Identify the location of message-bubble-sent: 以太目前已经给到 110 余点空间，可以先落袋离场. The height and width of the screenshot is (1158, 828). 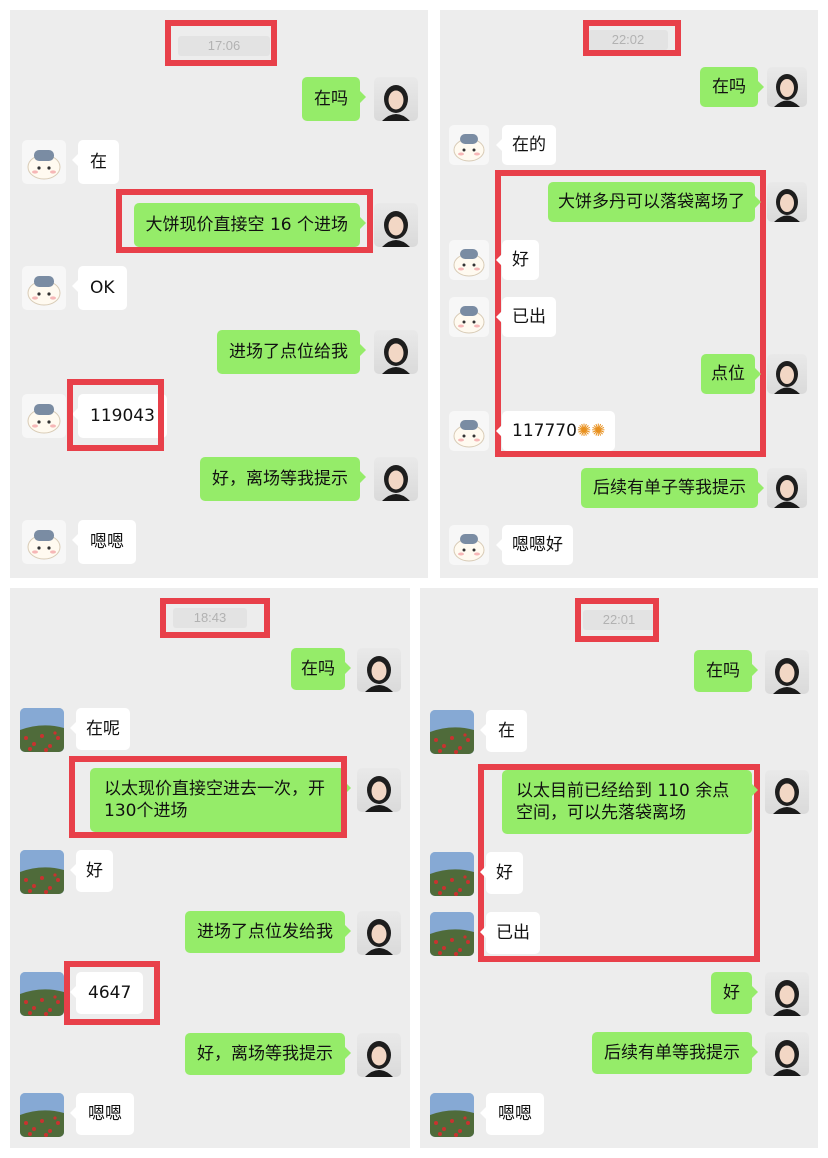
(630, 802).